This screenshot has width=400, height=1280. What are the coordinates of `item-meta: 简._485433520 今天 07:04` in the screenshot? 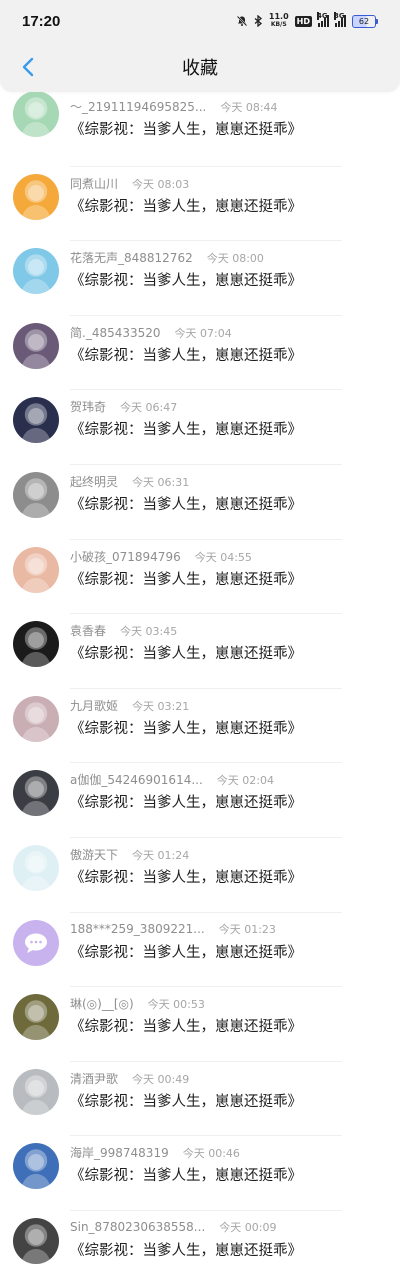 It's located at (151, 332).